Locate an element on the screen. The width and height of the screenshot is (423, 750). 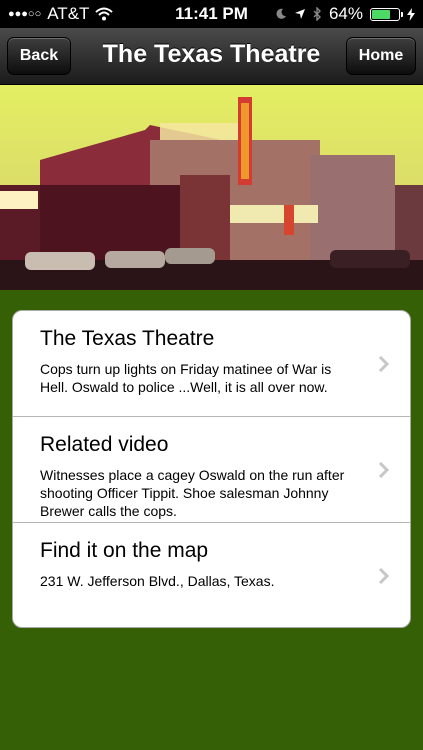
moon-icon is located at coordinates (281, 13).